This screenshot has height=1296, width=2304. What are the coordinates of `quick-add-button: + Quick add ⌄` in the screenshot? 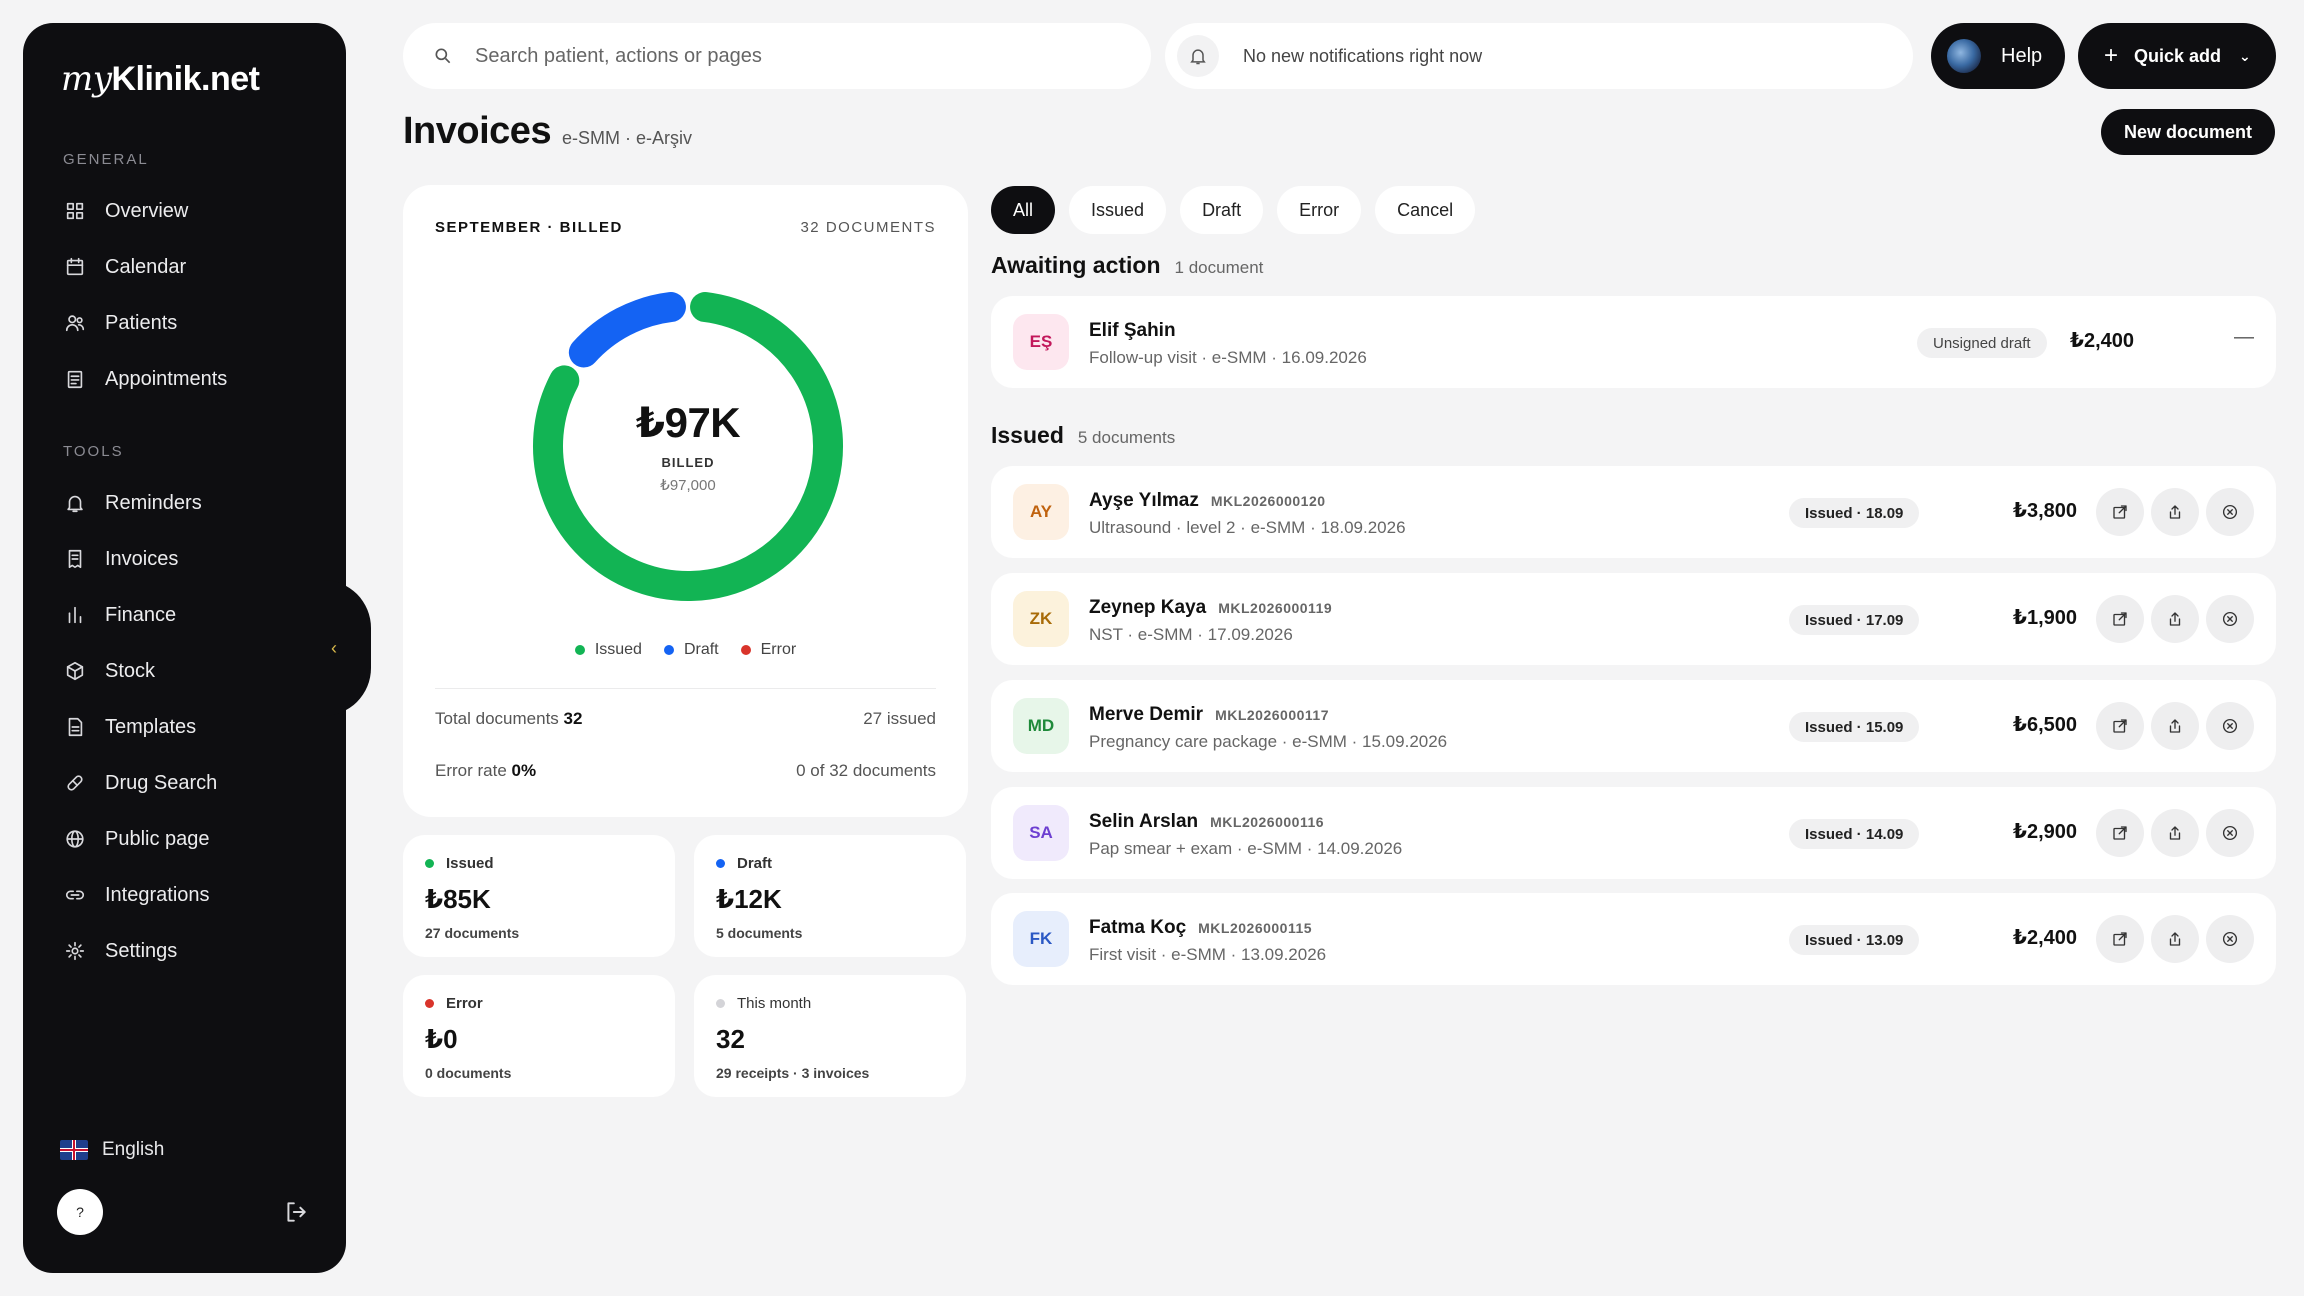 It's located at (2177, 56).